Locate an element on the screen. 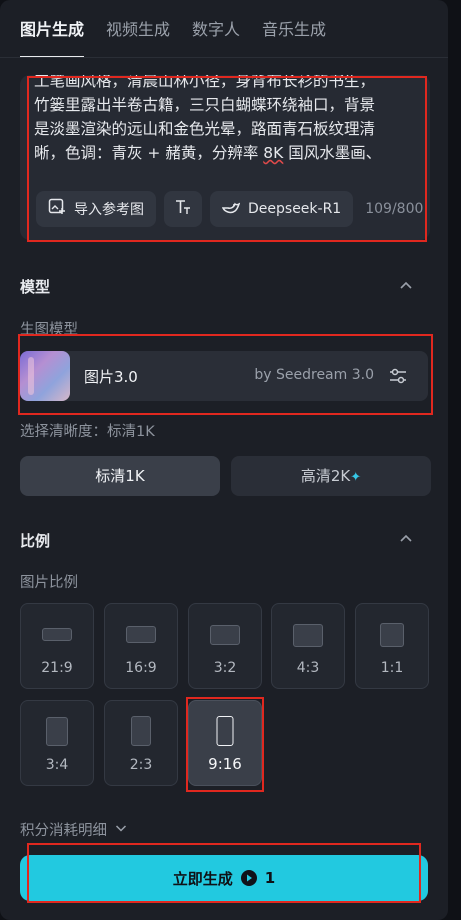 Image resolution: width=461 pixels, height=920 pixels. spellcheck-flag: 8K is located at coordinates (273, 153).